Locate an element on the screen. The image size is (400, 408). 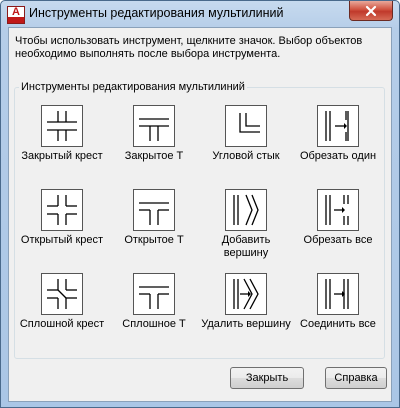
help-button: Справка is located at coordinates (356, 378).